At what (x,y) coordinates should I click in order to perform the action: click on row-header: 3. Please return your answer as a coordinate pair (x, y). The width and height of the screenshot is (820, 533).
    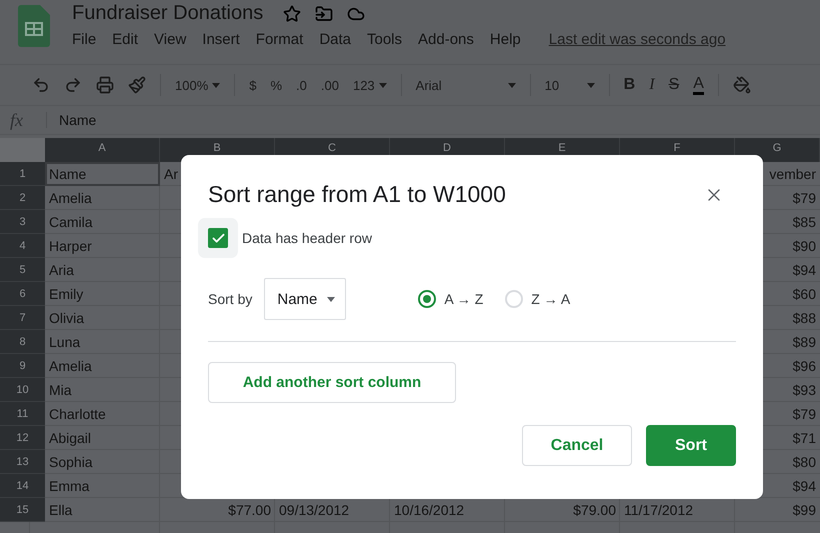
    Looking at the image, I should click on (22, 222).